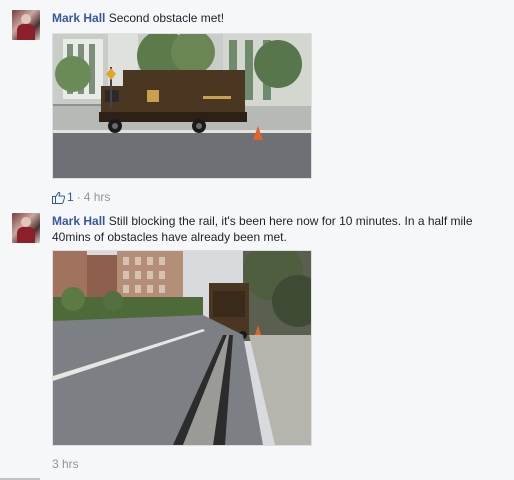 This screenshot has width=514, height=480. Describe the element at coordinates (97, 197) in the screenshot. I see `comment-timestamp: 4 hrs` at that location.